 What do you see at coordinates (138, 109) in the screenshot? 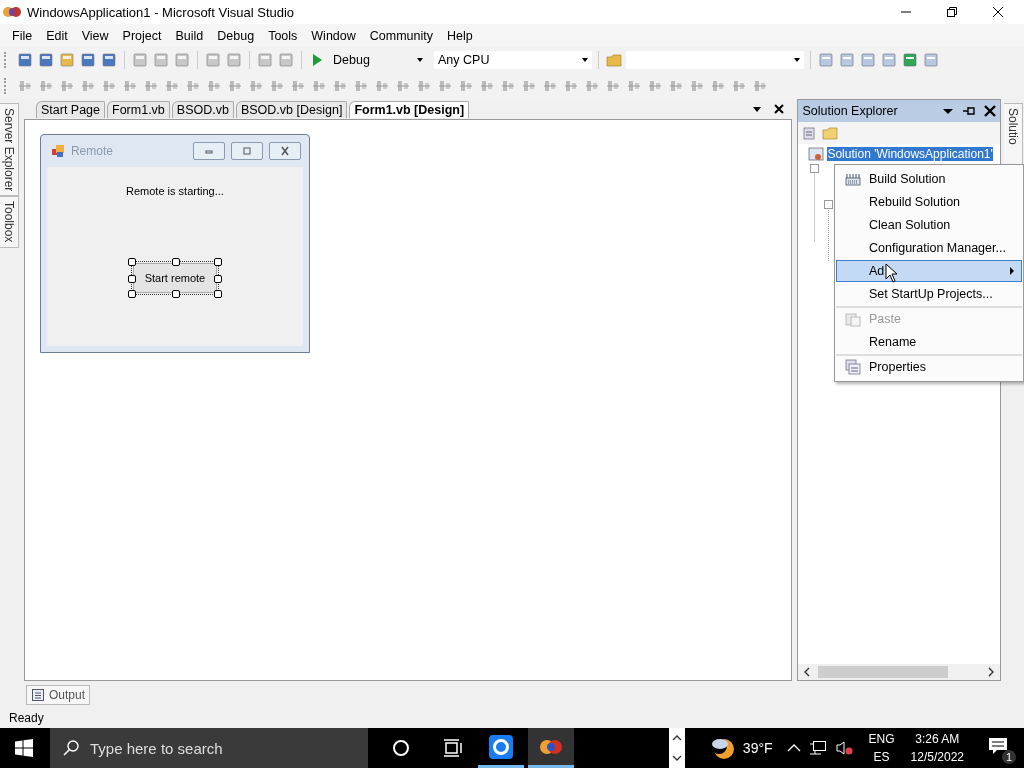
I see `document-tab: Form1.vb` at bounding box center [138, 109].